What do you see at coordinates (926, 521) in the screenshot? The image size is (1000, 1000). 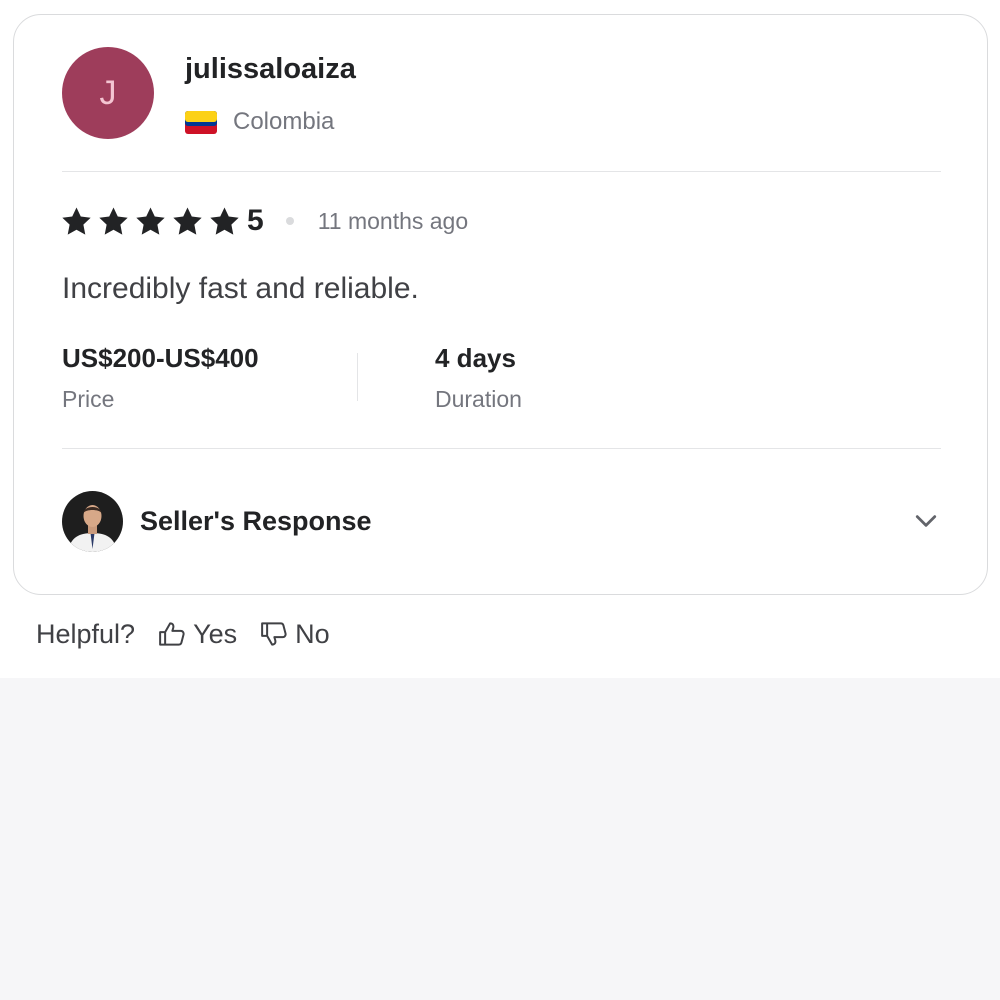 I see `chevron-down-icon` at bounding box center [926, 521].